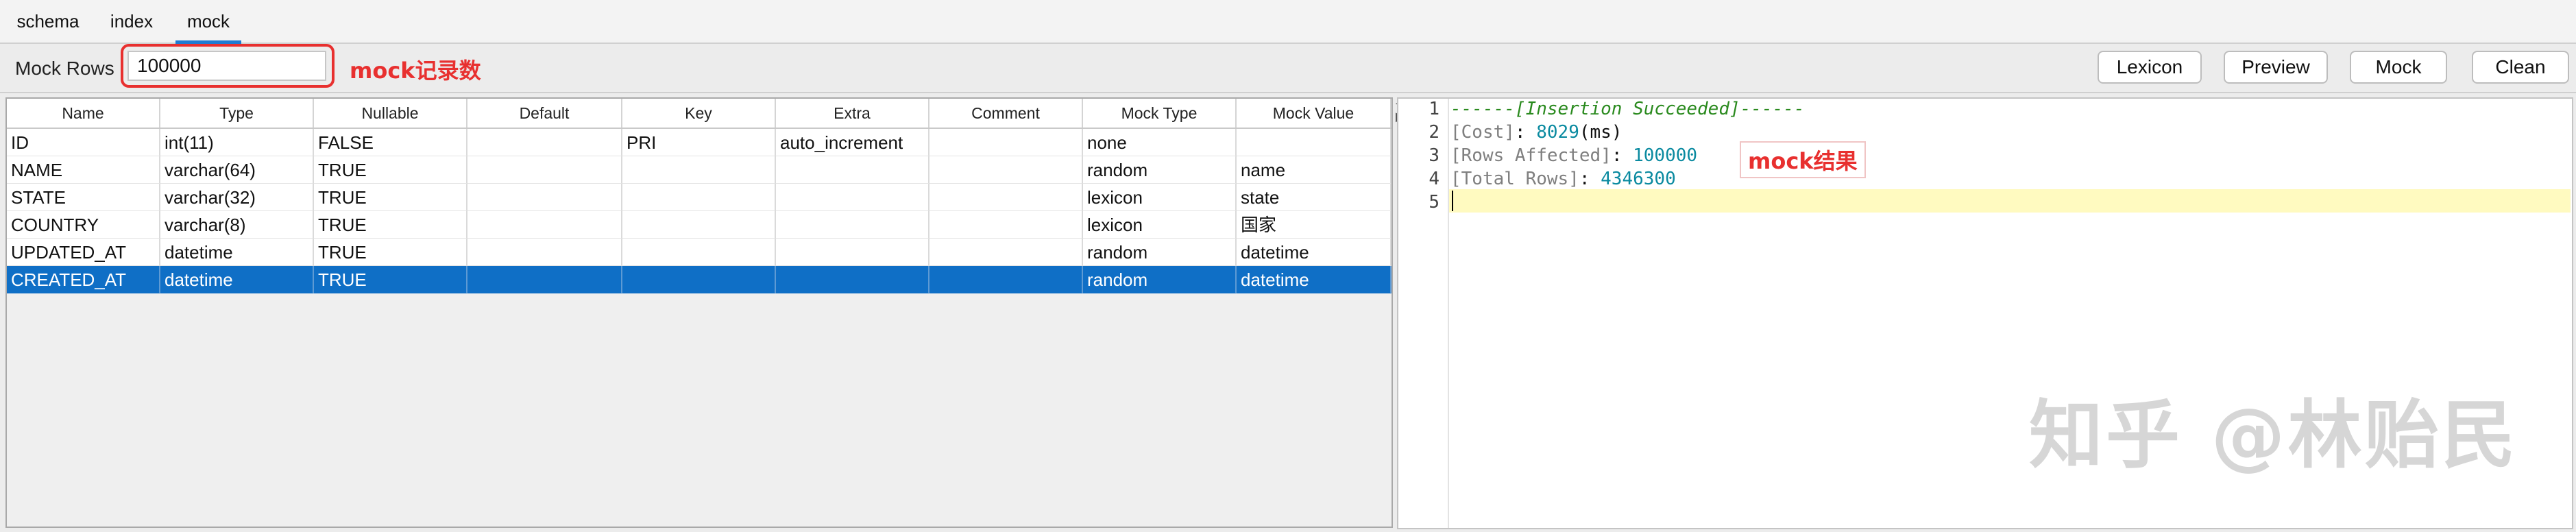 Image resolution: width=2576 pixels, height=532 pixels. Describe the element at coordinates (48, 21) in the screenshot. I see `tab-schema: schema` at that location.